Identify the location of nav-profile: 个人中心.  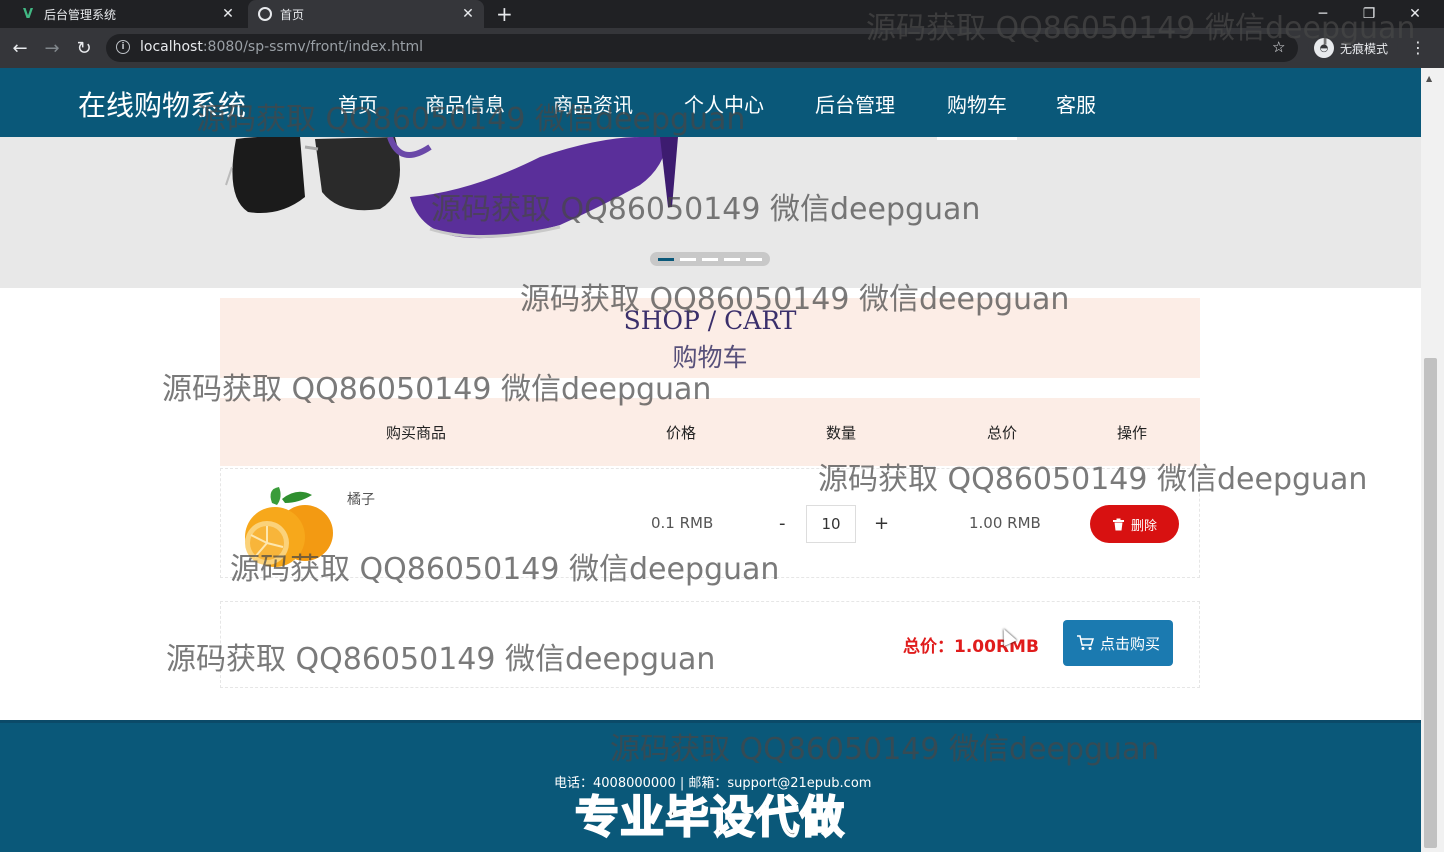
(724, 103).